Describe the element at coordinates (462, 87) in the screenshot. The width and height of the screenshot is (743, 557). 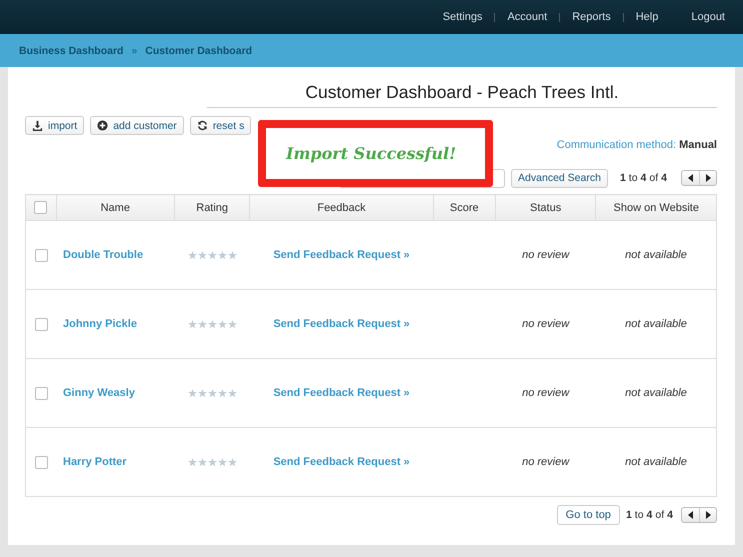
I see `page-title: Customer Dashboard - Peach Trees Intl.` at that location.